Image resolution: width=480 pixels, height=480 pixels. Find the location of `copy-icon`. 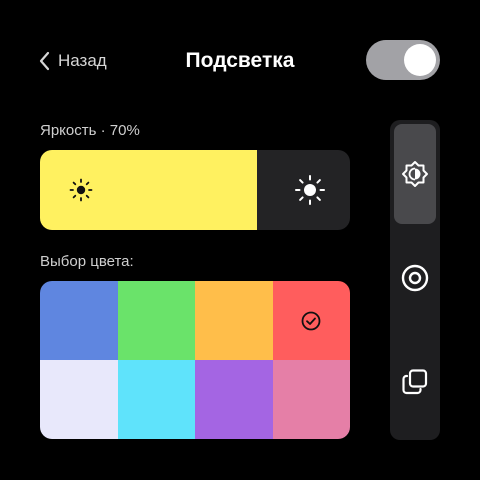

copy-icon is located at coordinates (415, 382).